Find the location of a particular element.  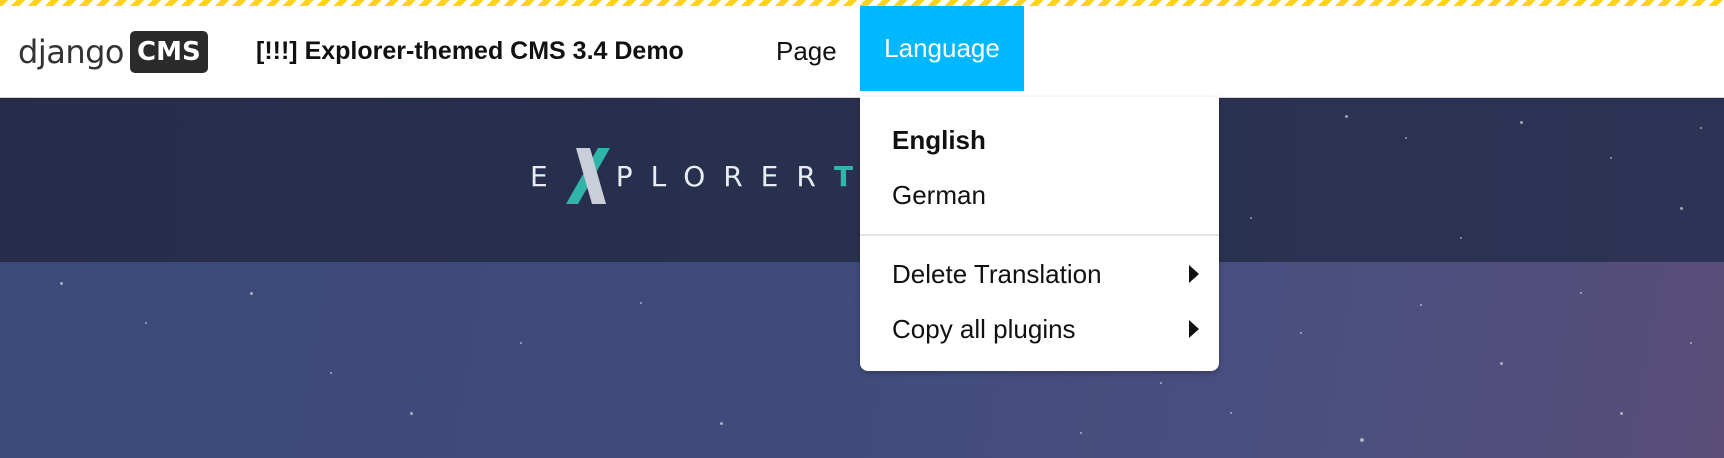

language-option-english: English is located at coordinates (1039, 140).